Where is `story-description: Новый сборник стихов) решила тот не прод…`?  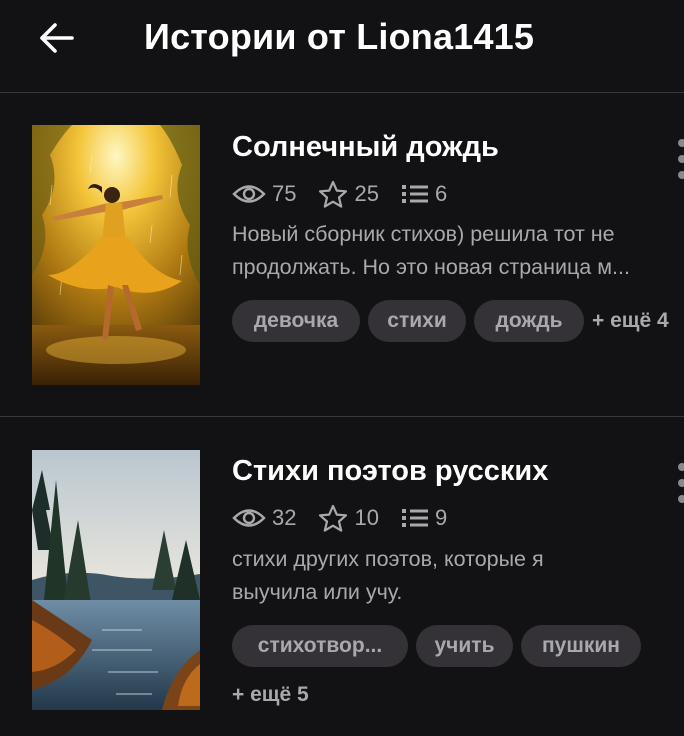 story-description: Новый сборник стихов) решила тот не прод… is located at coordinates (456, 251).